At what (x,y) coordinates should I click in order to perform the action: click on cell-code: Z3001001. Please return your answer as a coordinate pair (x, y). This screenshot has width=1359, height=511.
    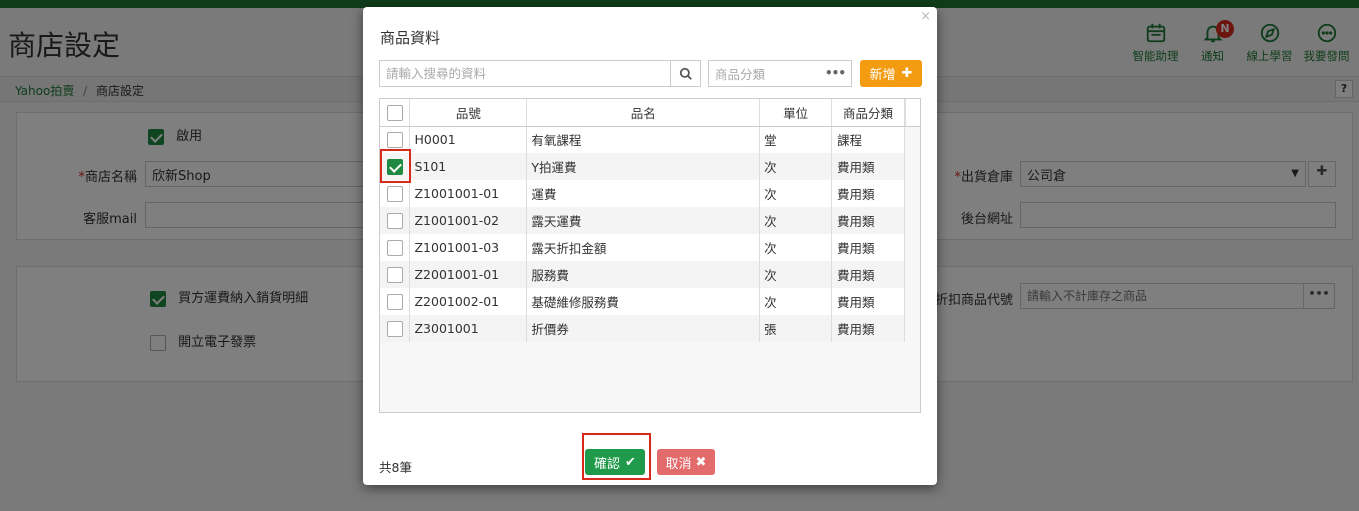
    Looking at the image, I should click on (468, 328).